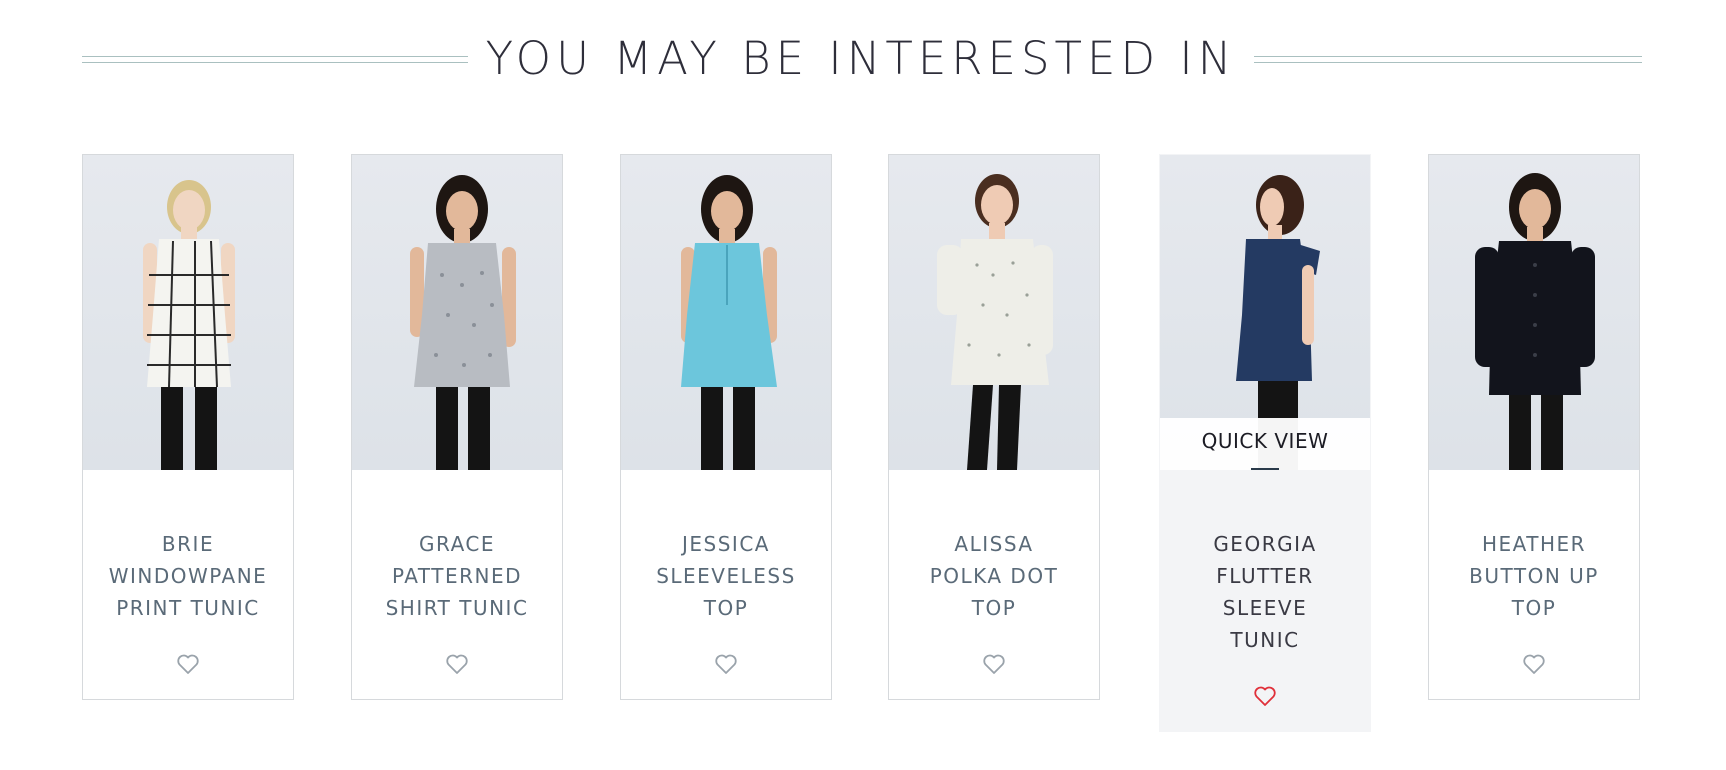 The width and height of the screenshot is (1726, 770). I want to click on product-name-link: GEORGIA FLUTTER SLEEVE TUNIC, so click(1265, 592).